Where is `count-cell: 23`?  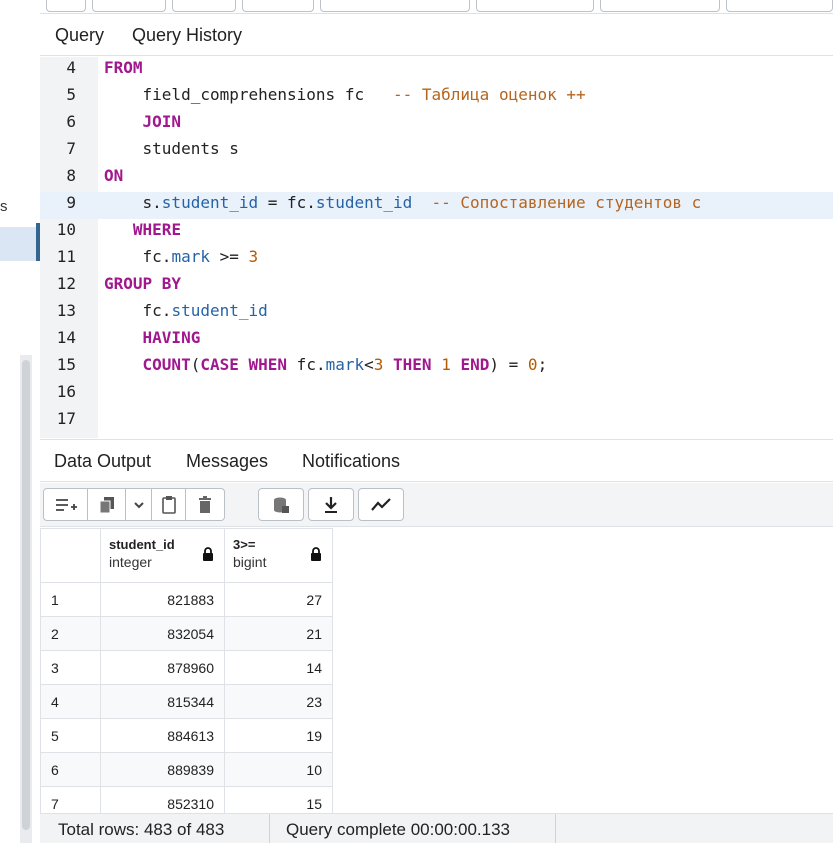
count-cell: 23 is located at coordinates (278, 701).